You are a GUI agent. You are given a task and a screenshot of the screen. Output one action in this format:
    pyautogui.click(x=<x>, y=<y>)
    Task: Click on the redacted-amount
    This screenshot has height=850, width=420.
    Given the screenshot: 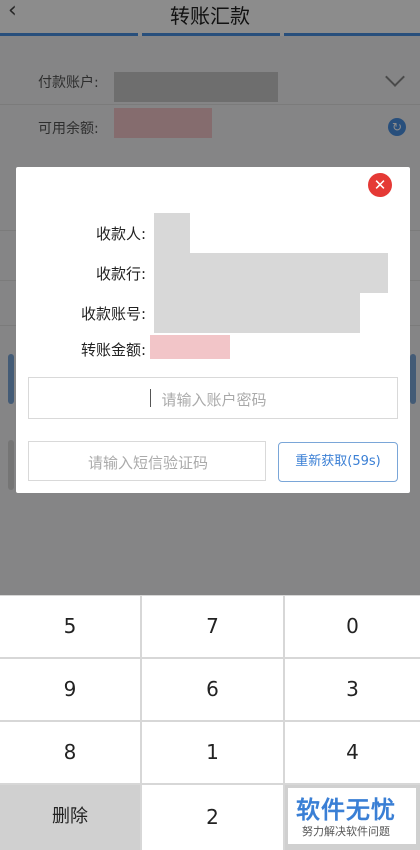 What is the action you would take?
    pyautogui.click(x=190, y=347)
    